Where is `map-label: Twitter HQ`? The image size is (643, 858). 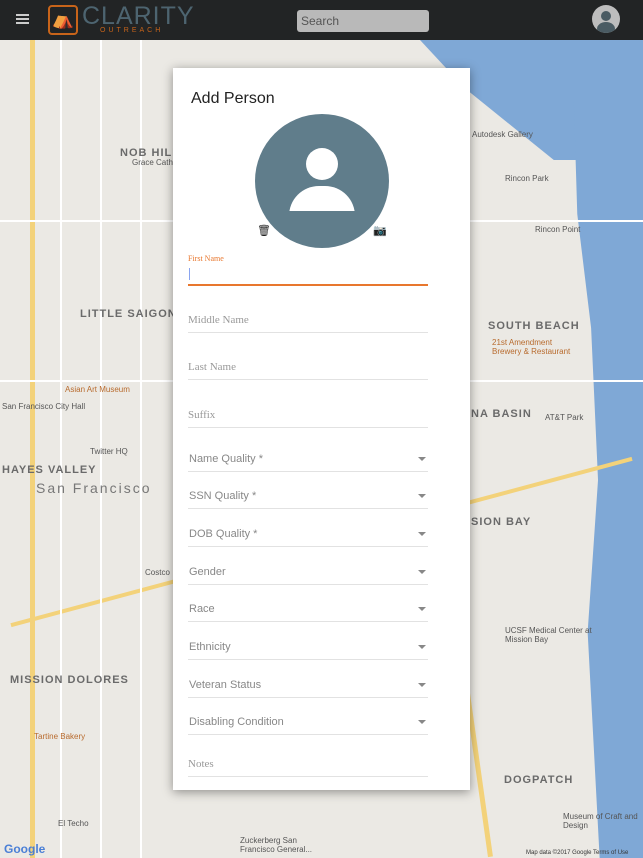 map-label: Twitter HQ is located at coordinates (109, 451).